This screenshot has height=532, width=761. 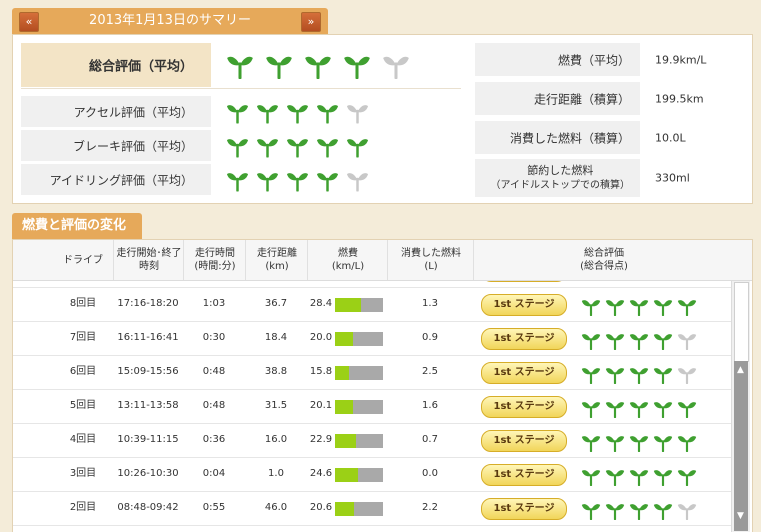 What do you see at coordinates (557, 98) in the screenshot?
I see `stat-distance-label-cell: 走行距離（積算）` at bounding box center [557, 98].